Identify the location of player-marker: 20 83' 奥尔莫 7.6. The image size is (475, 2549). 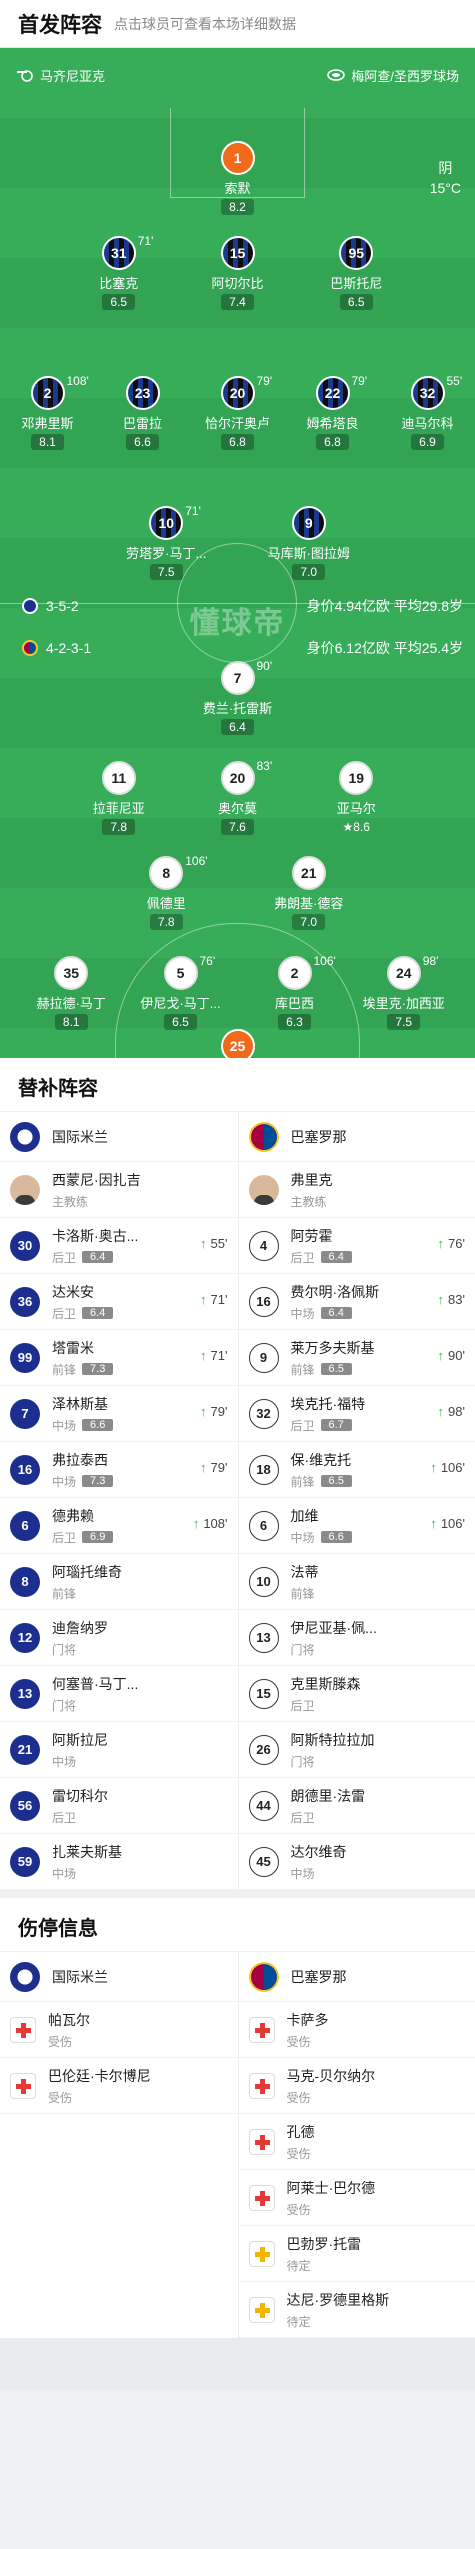
(238, 797).